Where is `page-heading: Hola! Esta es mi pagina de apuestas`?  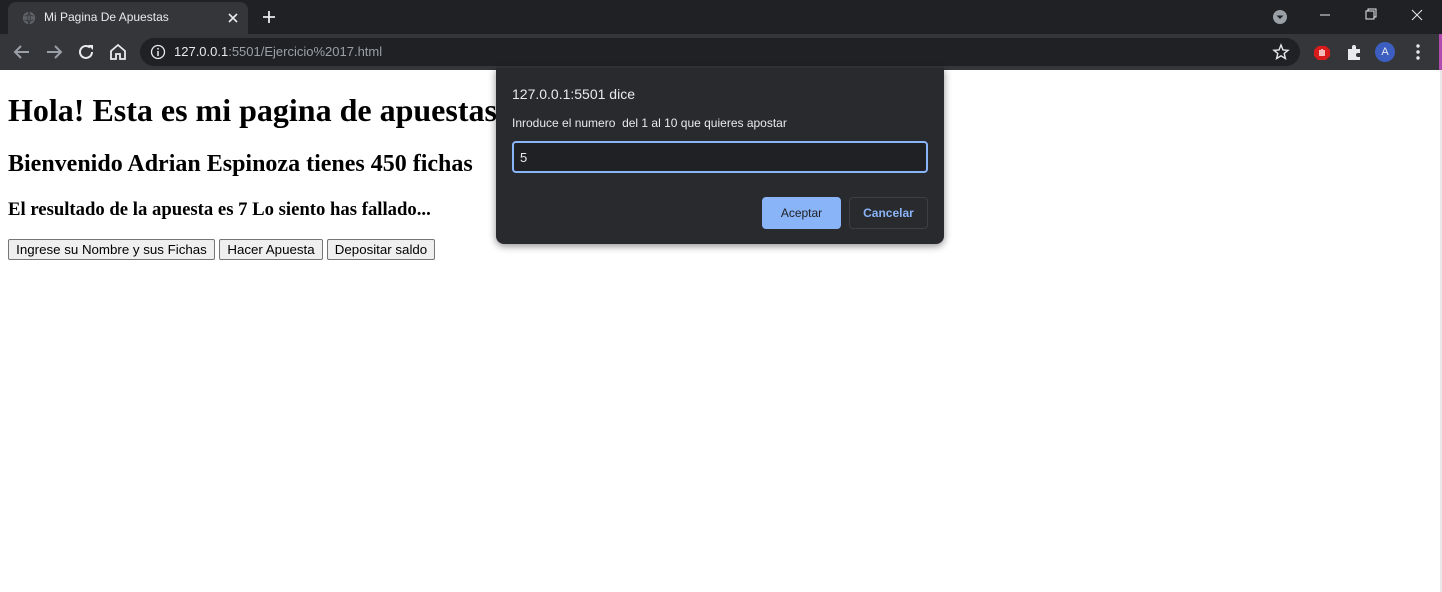
page-heading: Hola! Esta es mi pagina de apuestas is located at coordinates (252, 110).